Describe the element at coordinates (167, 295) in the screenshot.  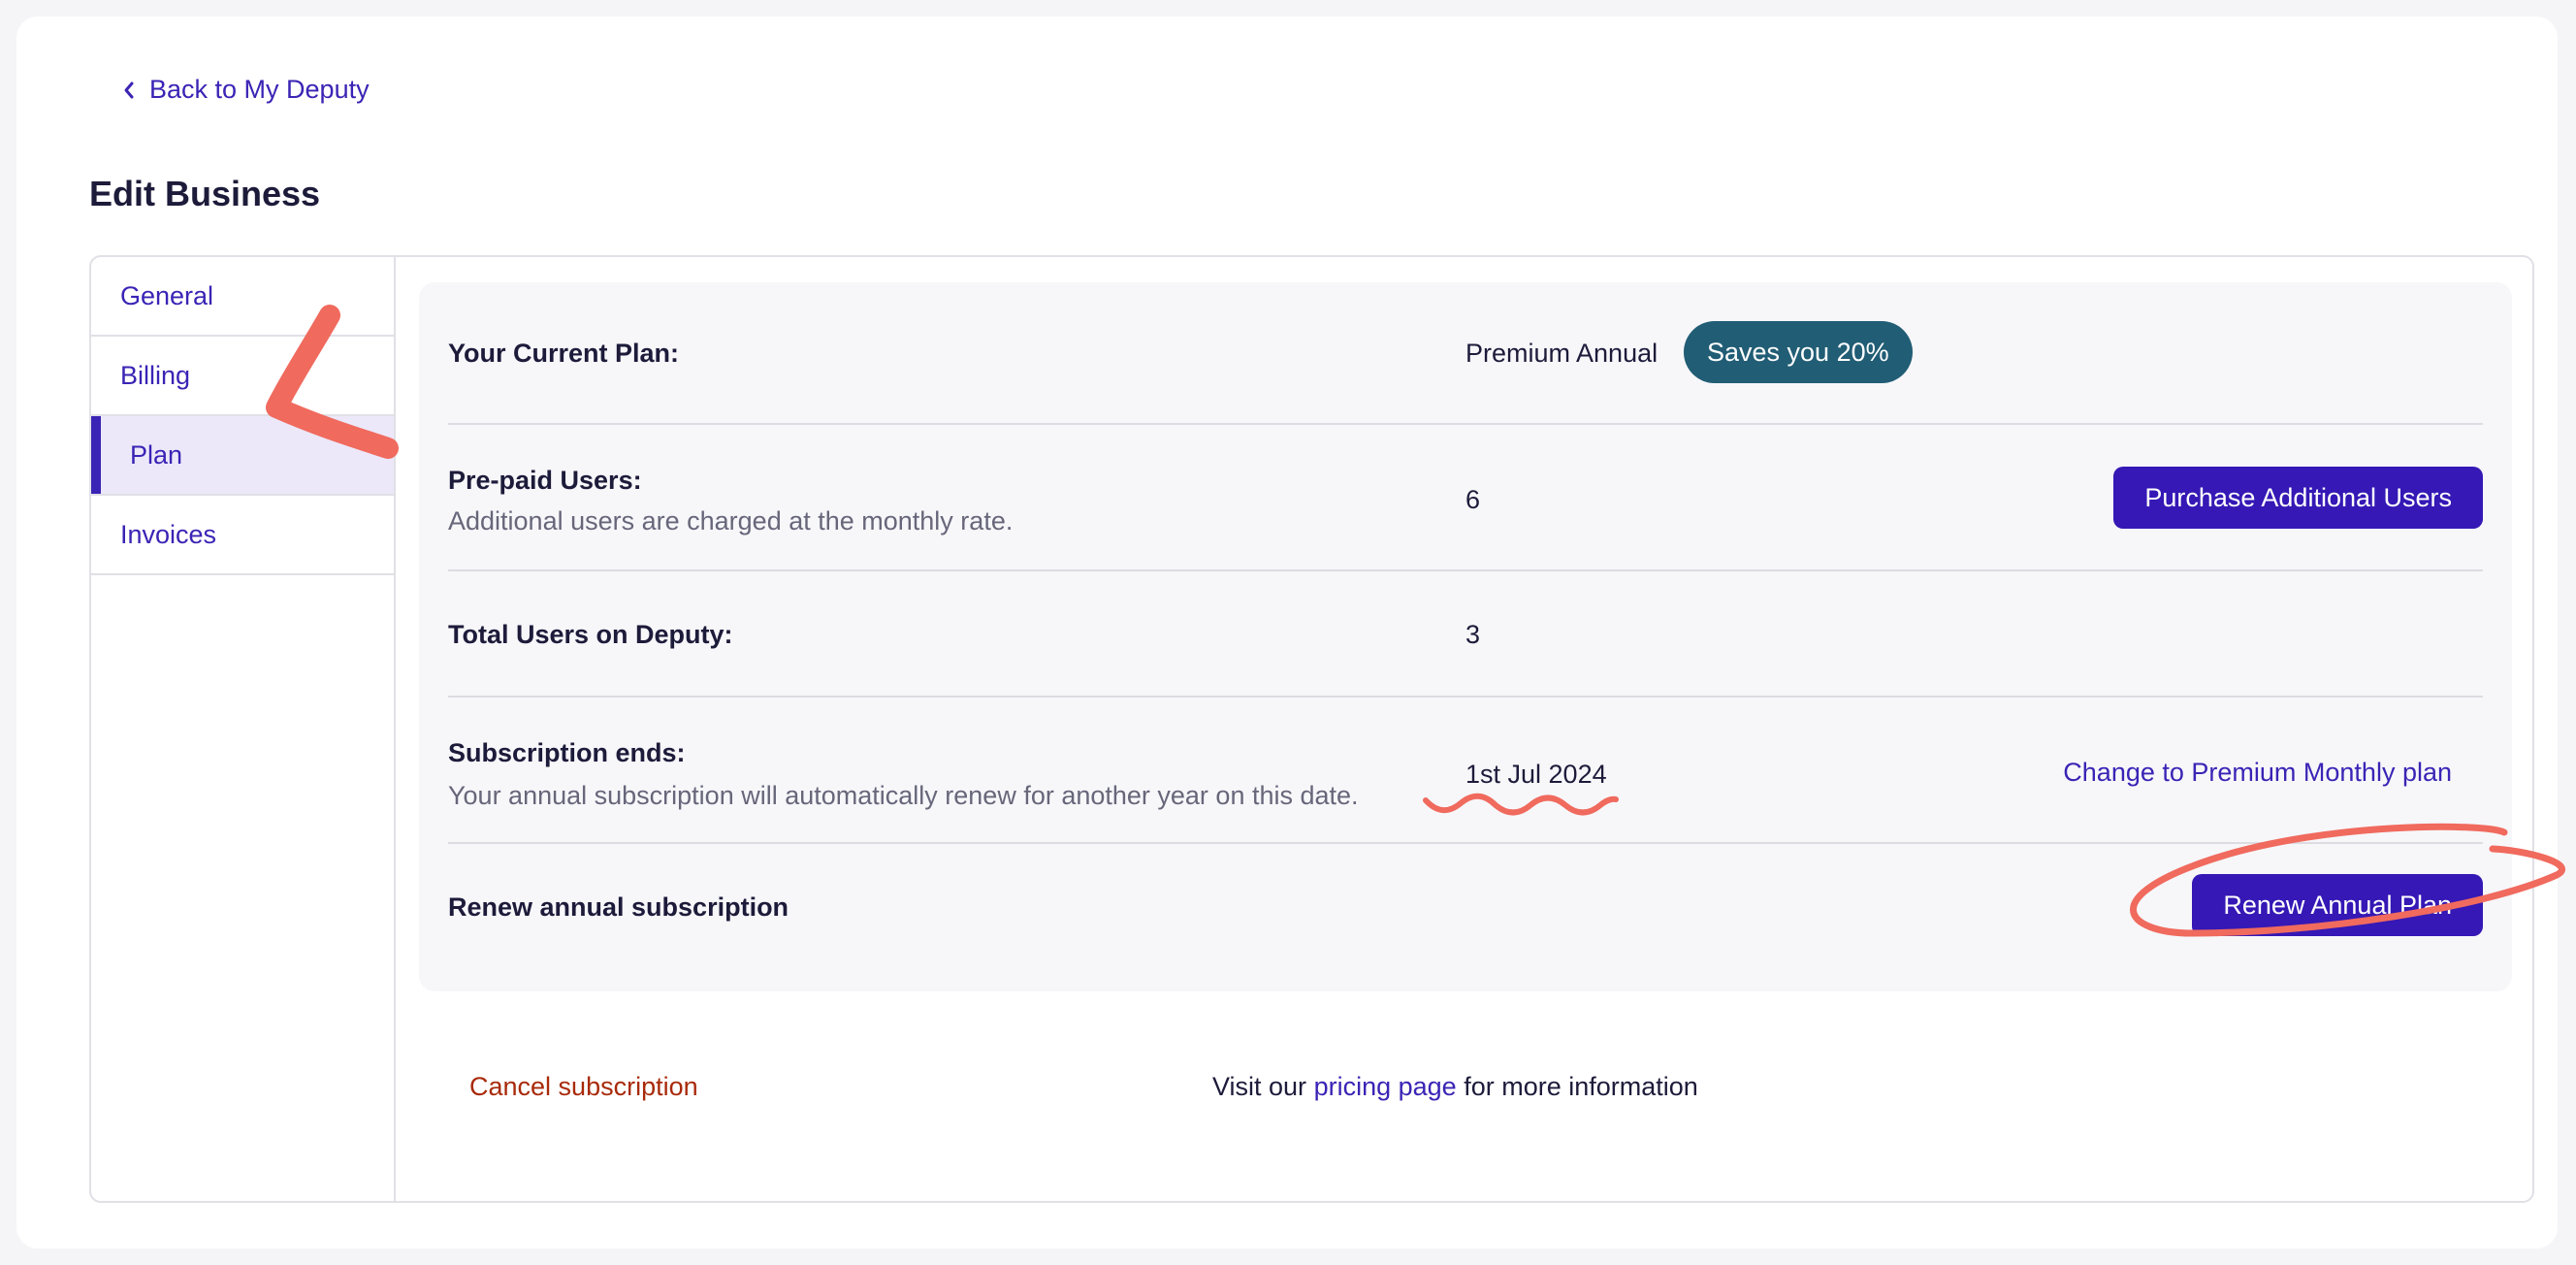
I see `sidebar-item-label: General` at that location.